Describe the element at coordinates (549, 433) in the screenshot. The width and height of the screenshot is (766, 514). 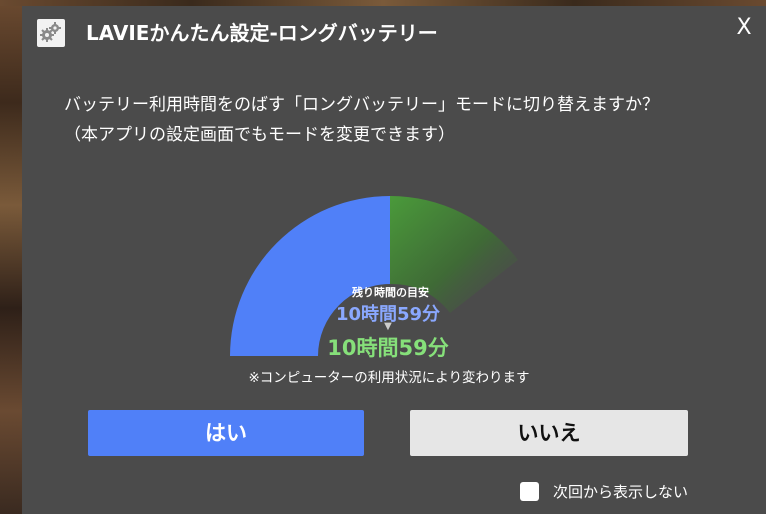
I see `no-button: いいえ` at that location.